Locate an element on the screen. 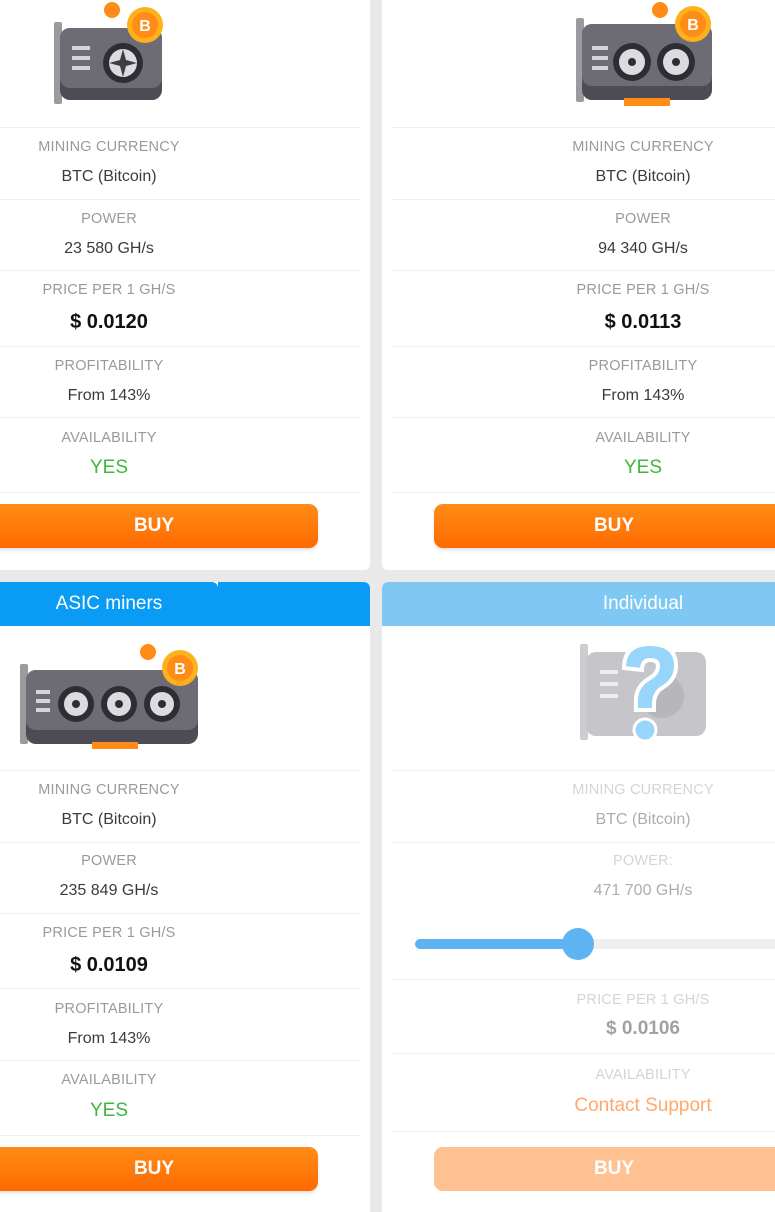 This screenshot has width=775, height=1212. header-extension is located at coordinates (294, 604).